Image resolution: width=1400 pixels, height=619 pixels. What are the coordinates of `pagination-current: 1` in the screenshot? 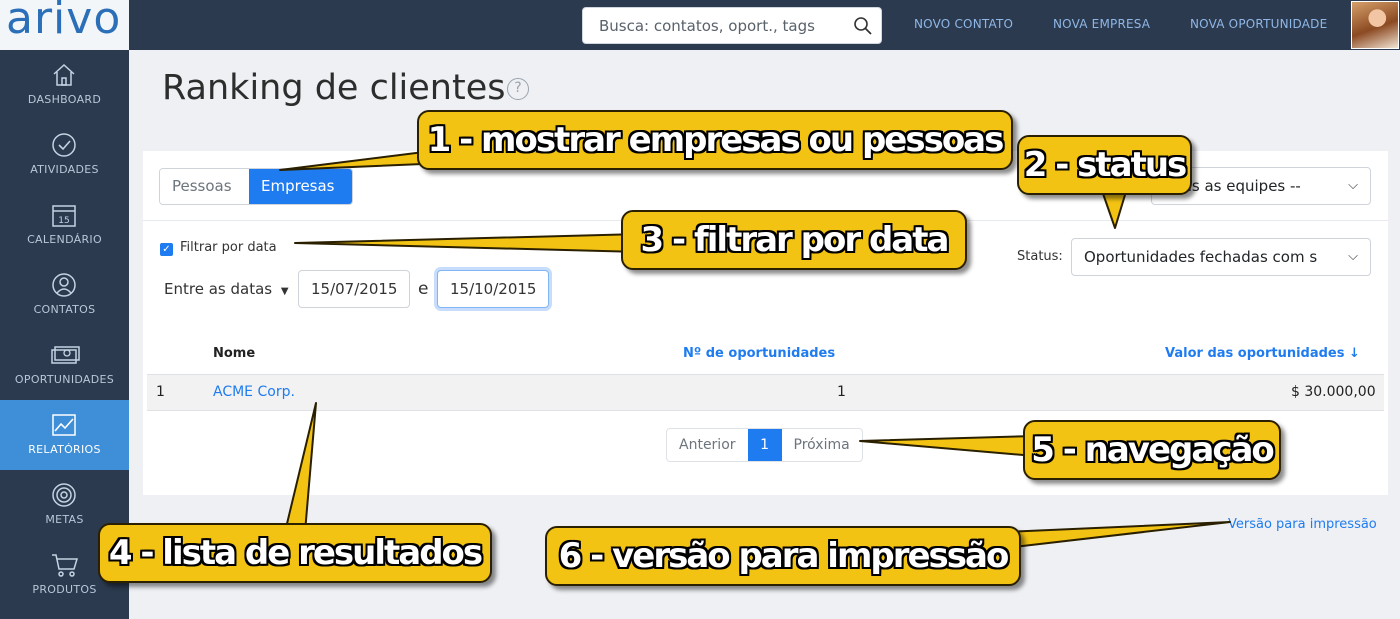 It's located at (764, 445).